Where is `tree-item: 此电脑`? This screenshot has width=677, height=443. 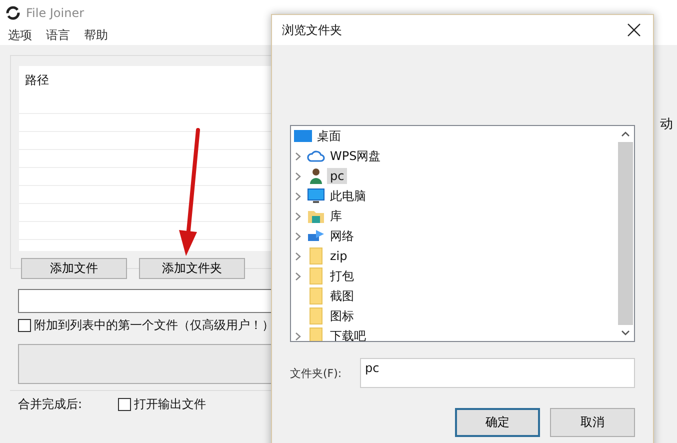 tree-item: 此电脑 is located at coordinates (348, 196).